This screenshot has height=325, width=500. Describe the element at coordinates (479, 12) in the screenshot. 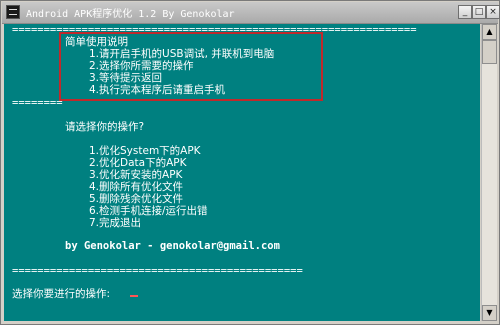

I see `maximize-button: □` at that location.